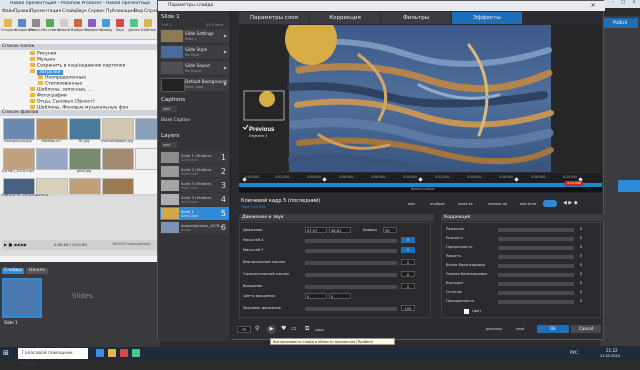 Image resolution: width=640 pixels, height=370 pixels. Describe the element at coordinates (175, 119) in the screenshot. I see `caption-item: Blank Caption` at that location.